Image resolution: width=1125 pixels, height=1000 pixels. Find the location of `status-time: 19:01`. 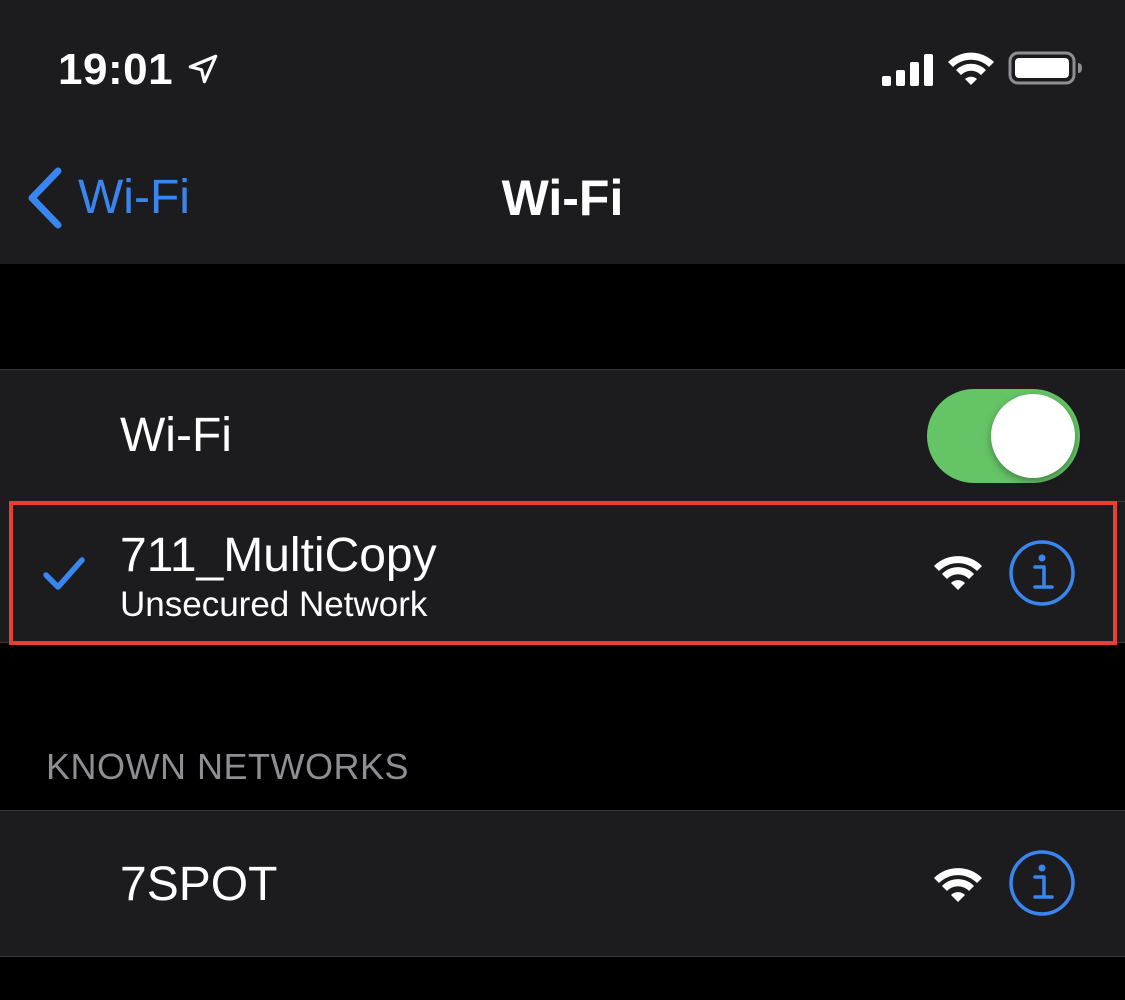

status-time: 19:01 is located at coordinates (116, 69).